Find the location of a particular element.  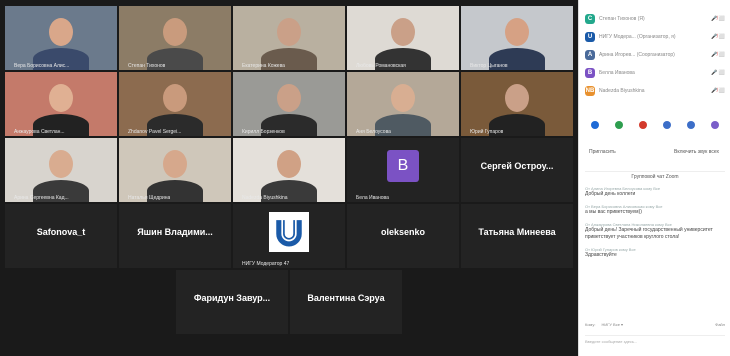

video-tile: Валентина Сэруа is located at coordinates (346, 302).